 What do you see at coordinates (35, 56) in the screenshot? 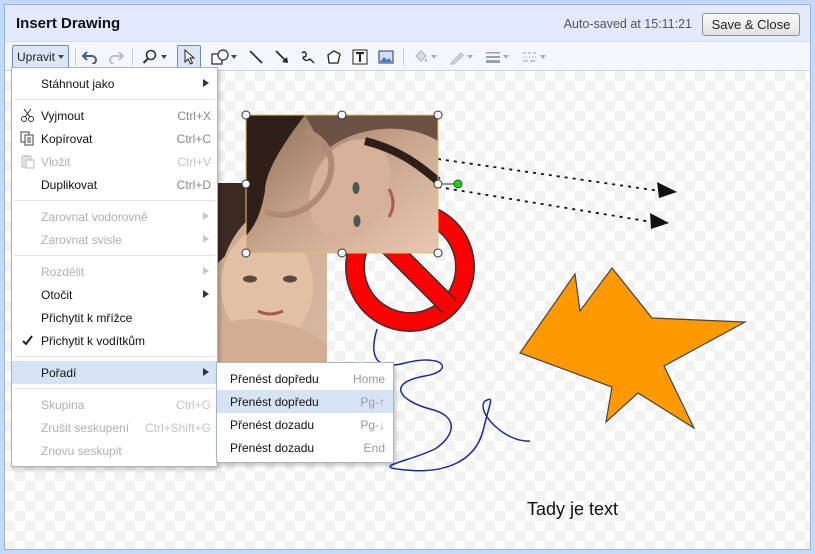
I see `edit-menu-label: Upravit` at bounding box center [35, 56].